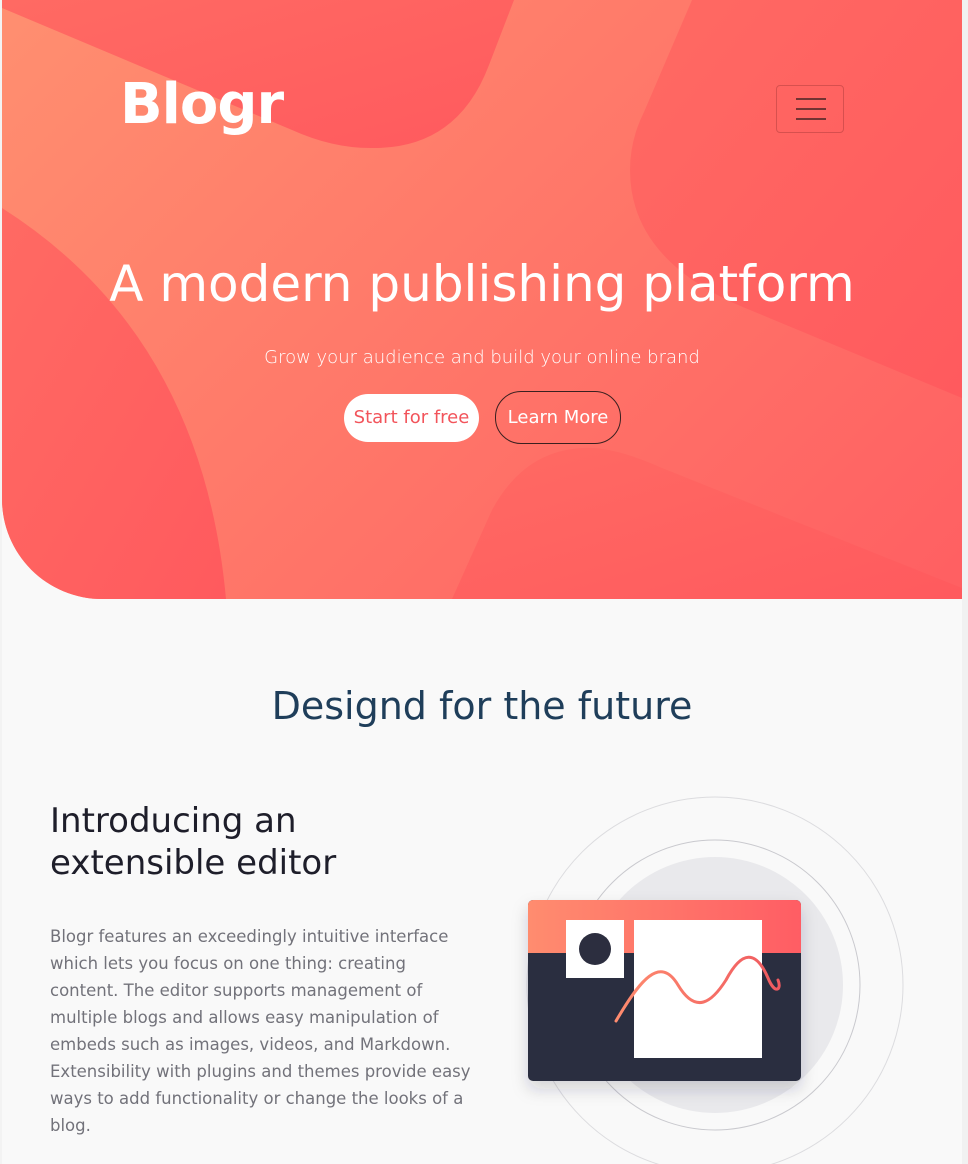  What do you see at coordinates (482, 284) in the screenshot?
I see `hero-title: A modern publishing platform` at bounding box center [482, 284].